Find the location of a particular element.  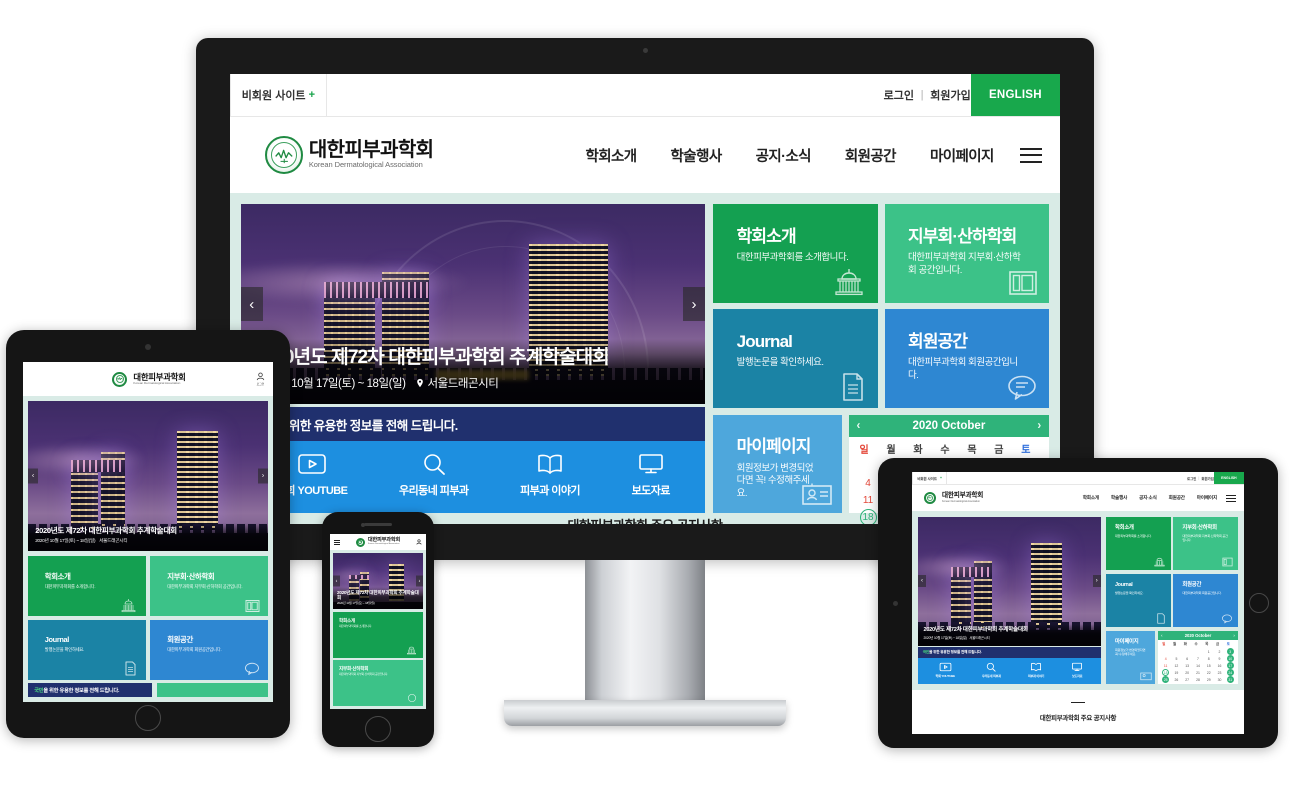

calendar-prev-button: ‹ is located at coordinates (859, 426).